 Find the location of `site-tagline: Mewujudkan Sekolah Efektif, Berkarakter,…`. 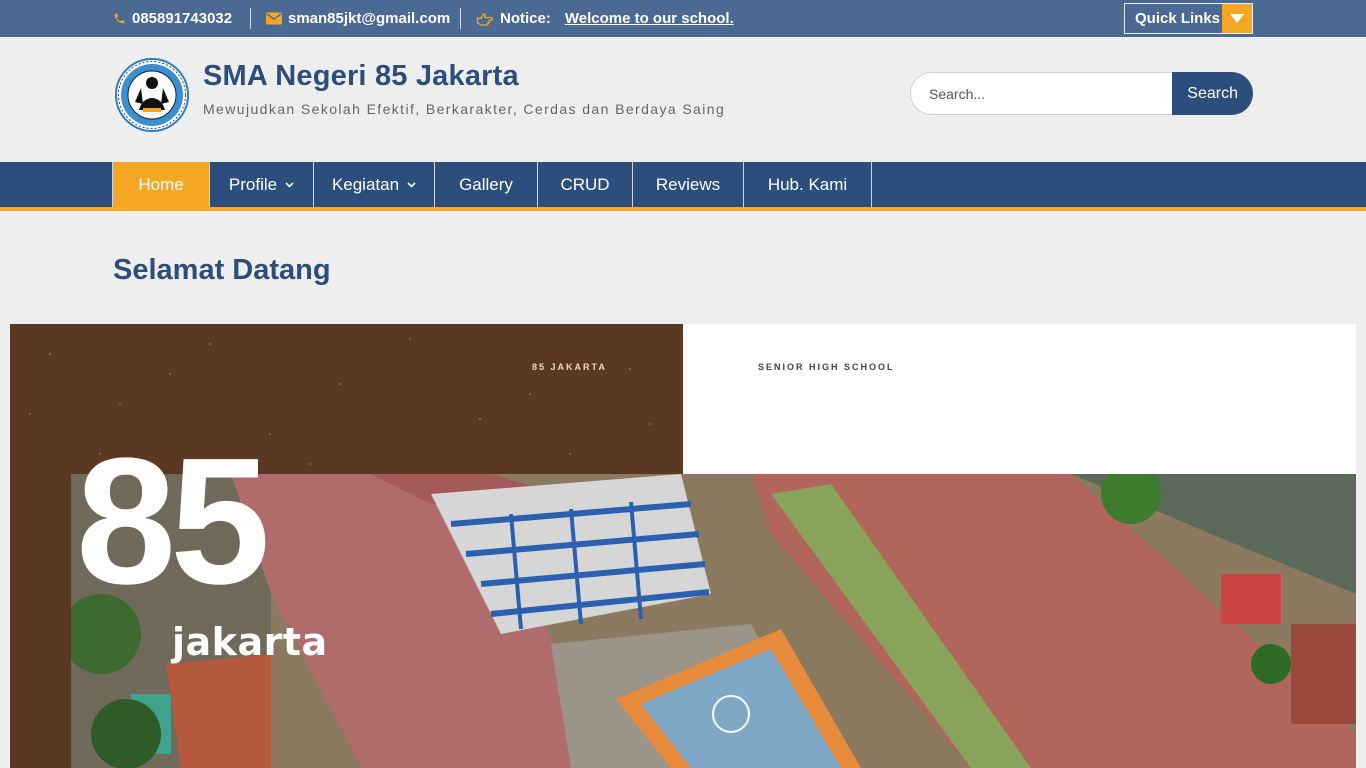

site-tagline: Mewujudkan Sekolah Efektif, Berkarakter,… is located at coordinates (464, 109).